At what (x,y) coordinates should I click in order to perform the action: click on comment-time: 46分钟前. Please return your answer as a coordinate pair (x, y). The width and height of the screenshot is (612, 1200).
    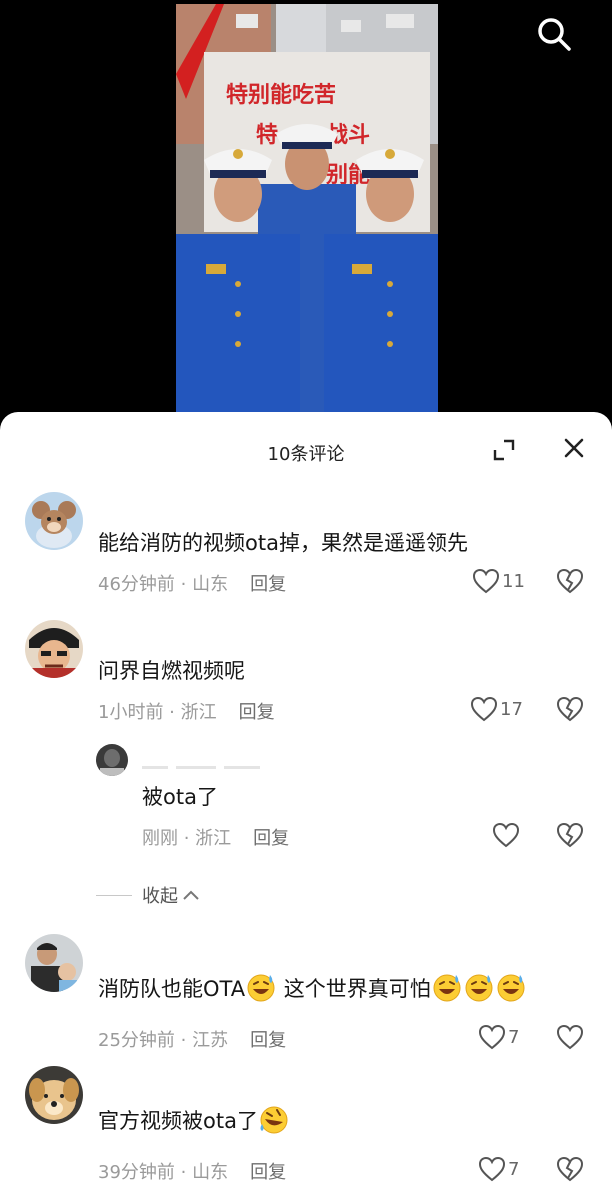
    Looking at the image, I should click on (136, 584).